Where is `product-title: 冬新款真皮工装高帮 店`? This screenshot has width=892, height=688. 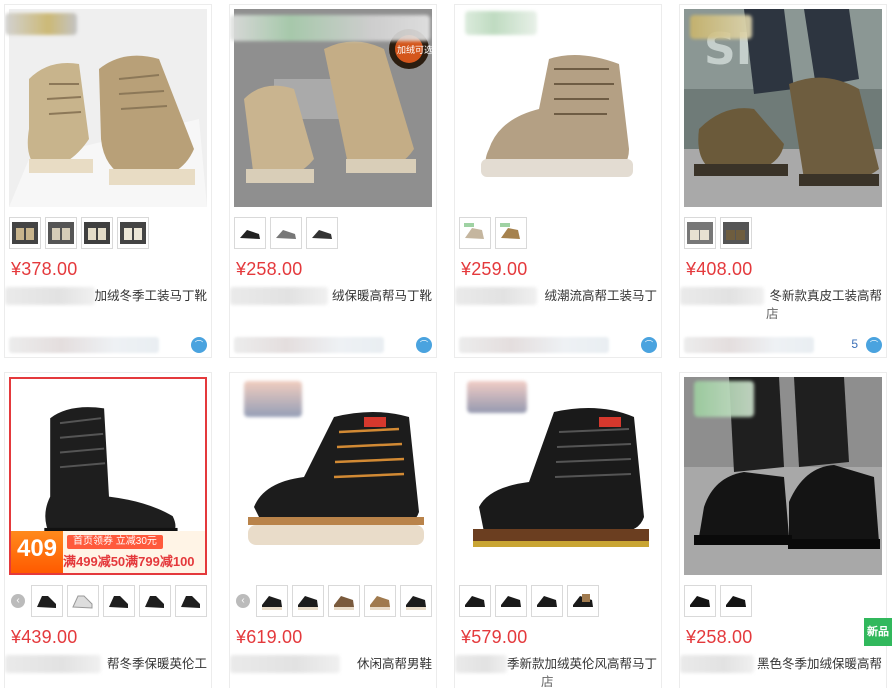 product-title: 冬新款真皮工装高帮 店 is located at coordinates (784, 305).